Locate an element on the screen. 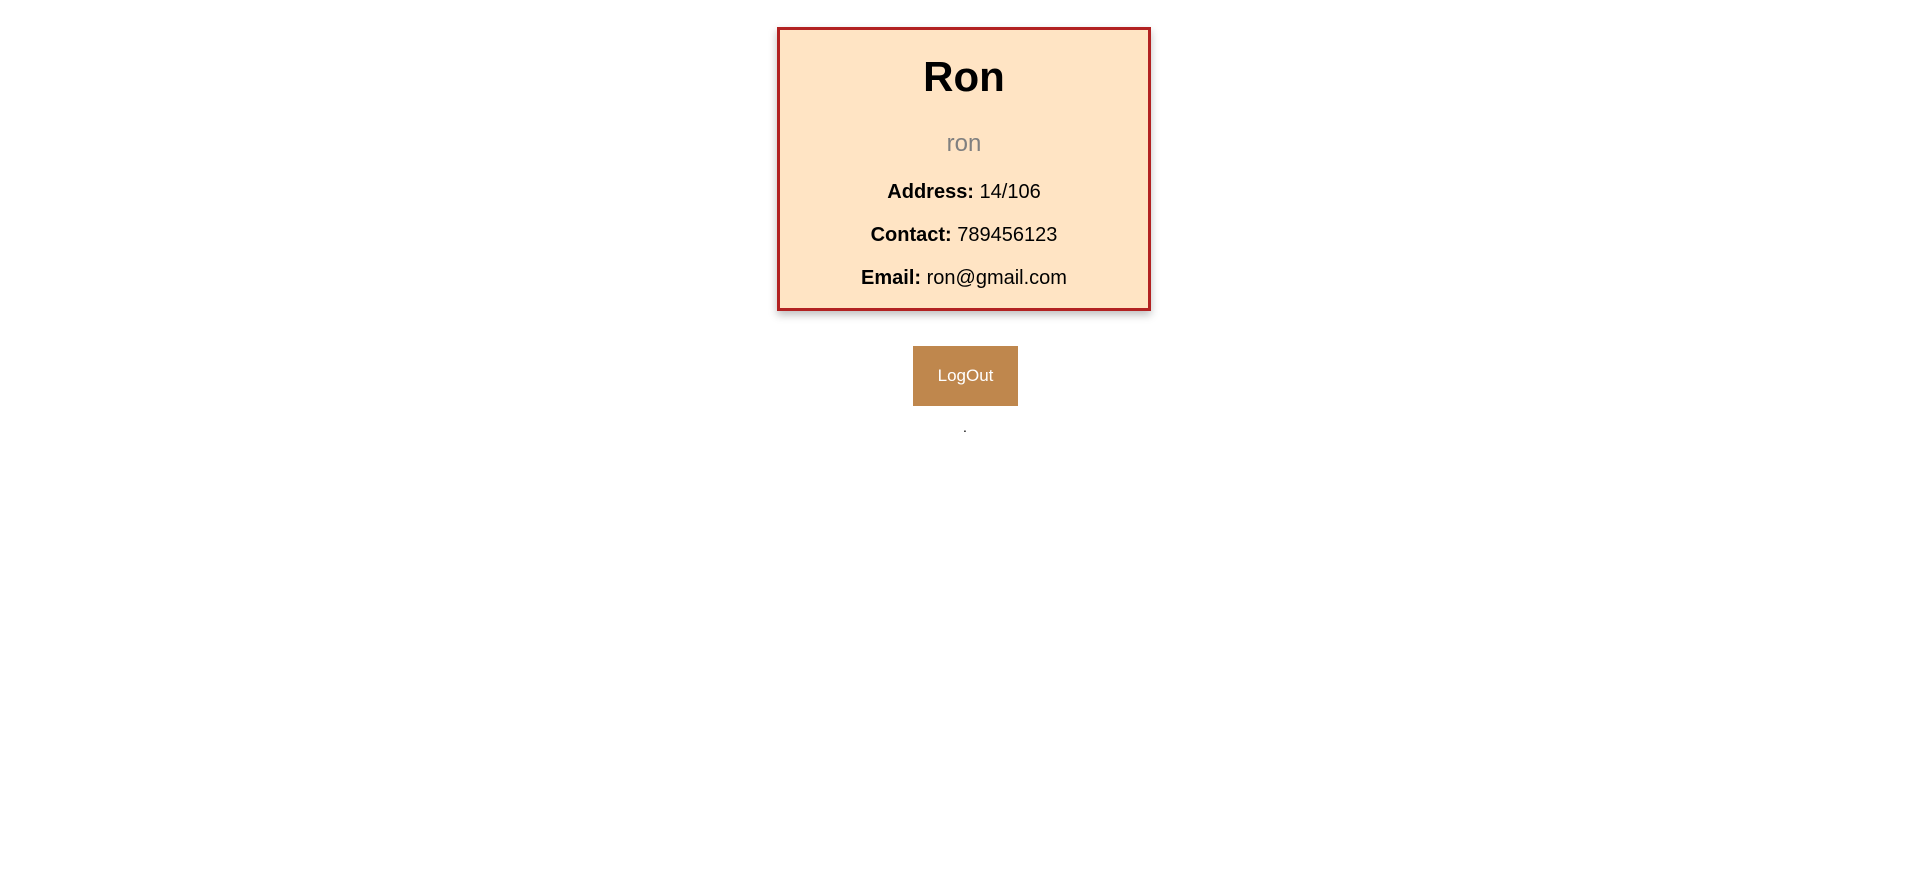 Image resolution: width=1910 pixels, height=887 pixels. address-value: 14/106 is located at coordinates (1010, 192).